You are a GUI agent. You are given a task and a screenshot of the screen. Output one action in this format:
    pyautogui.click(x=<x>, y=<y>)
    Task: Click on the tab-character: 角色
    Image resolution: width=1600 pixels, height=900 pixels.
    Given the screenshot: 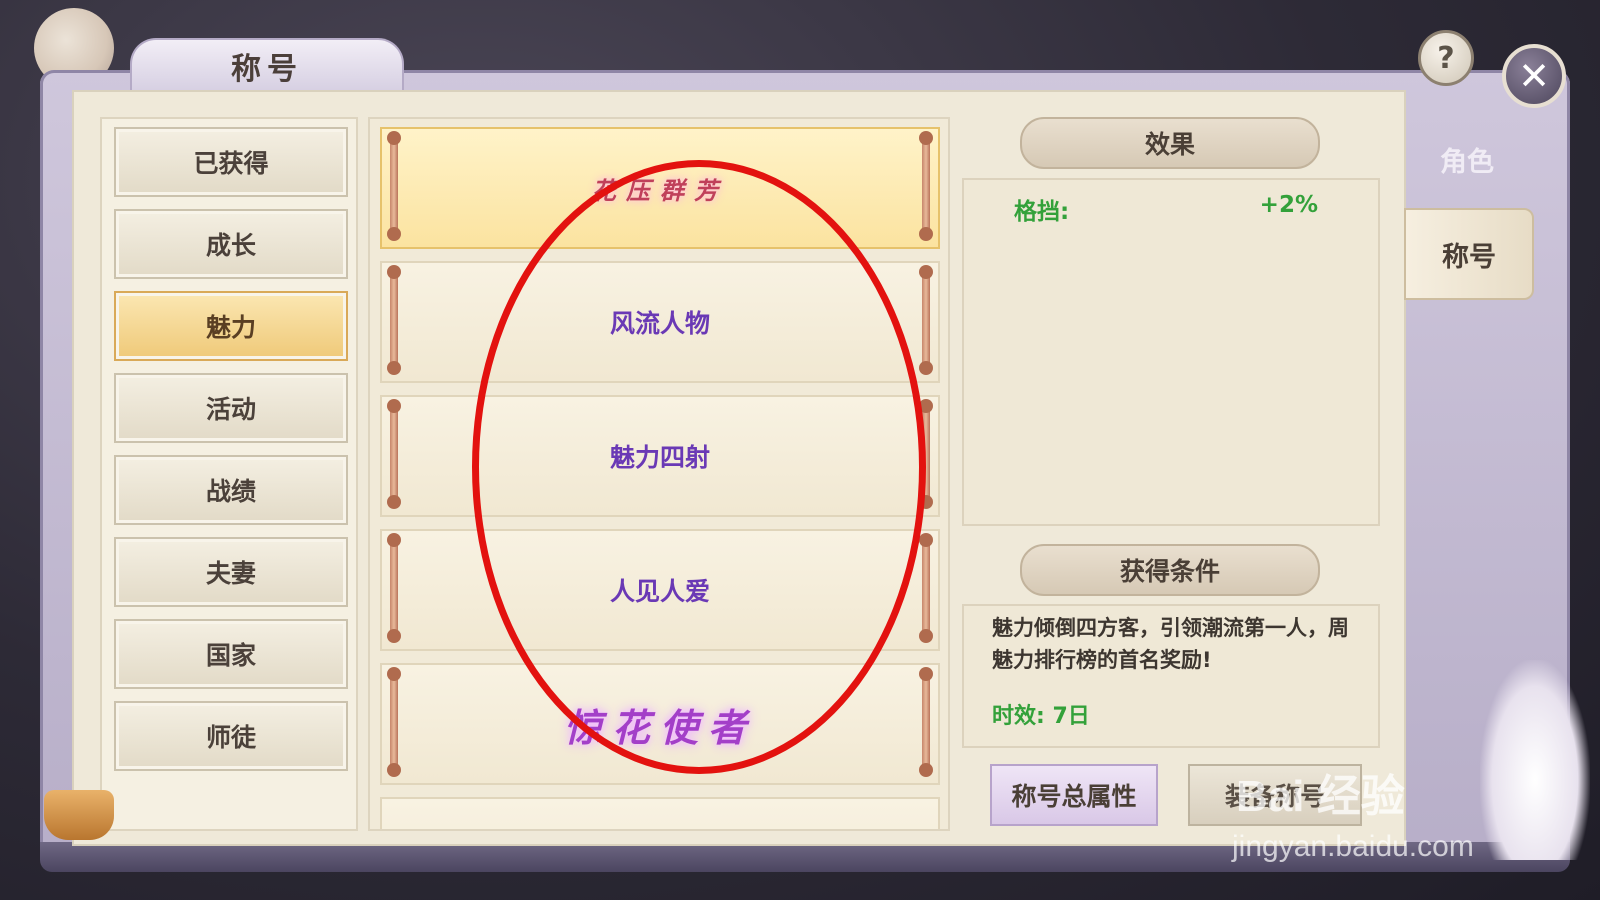 What is the action you would take?
    pyautogui.click(x=1467, y=159)
    